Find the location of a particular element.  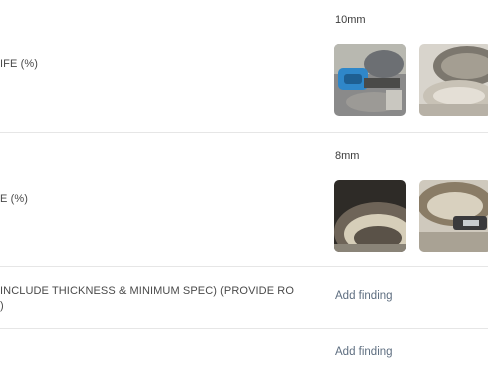

rotor-photo-2-thumbnail is located at coordinates (453, 216).